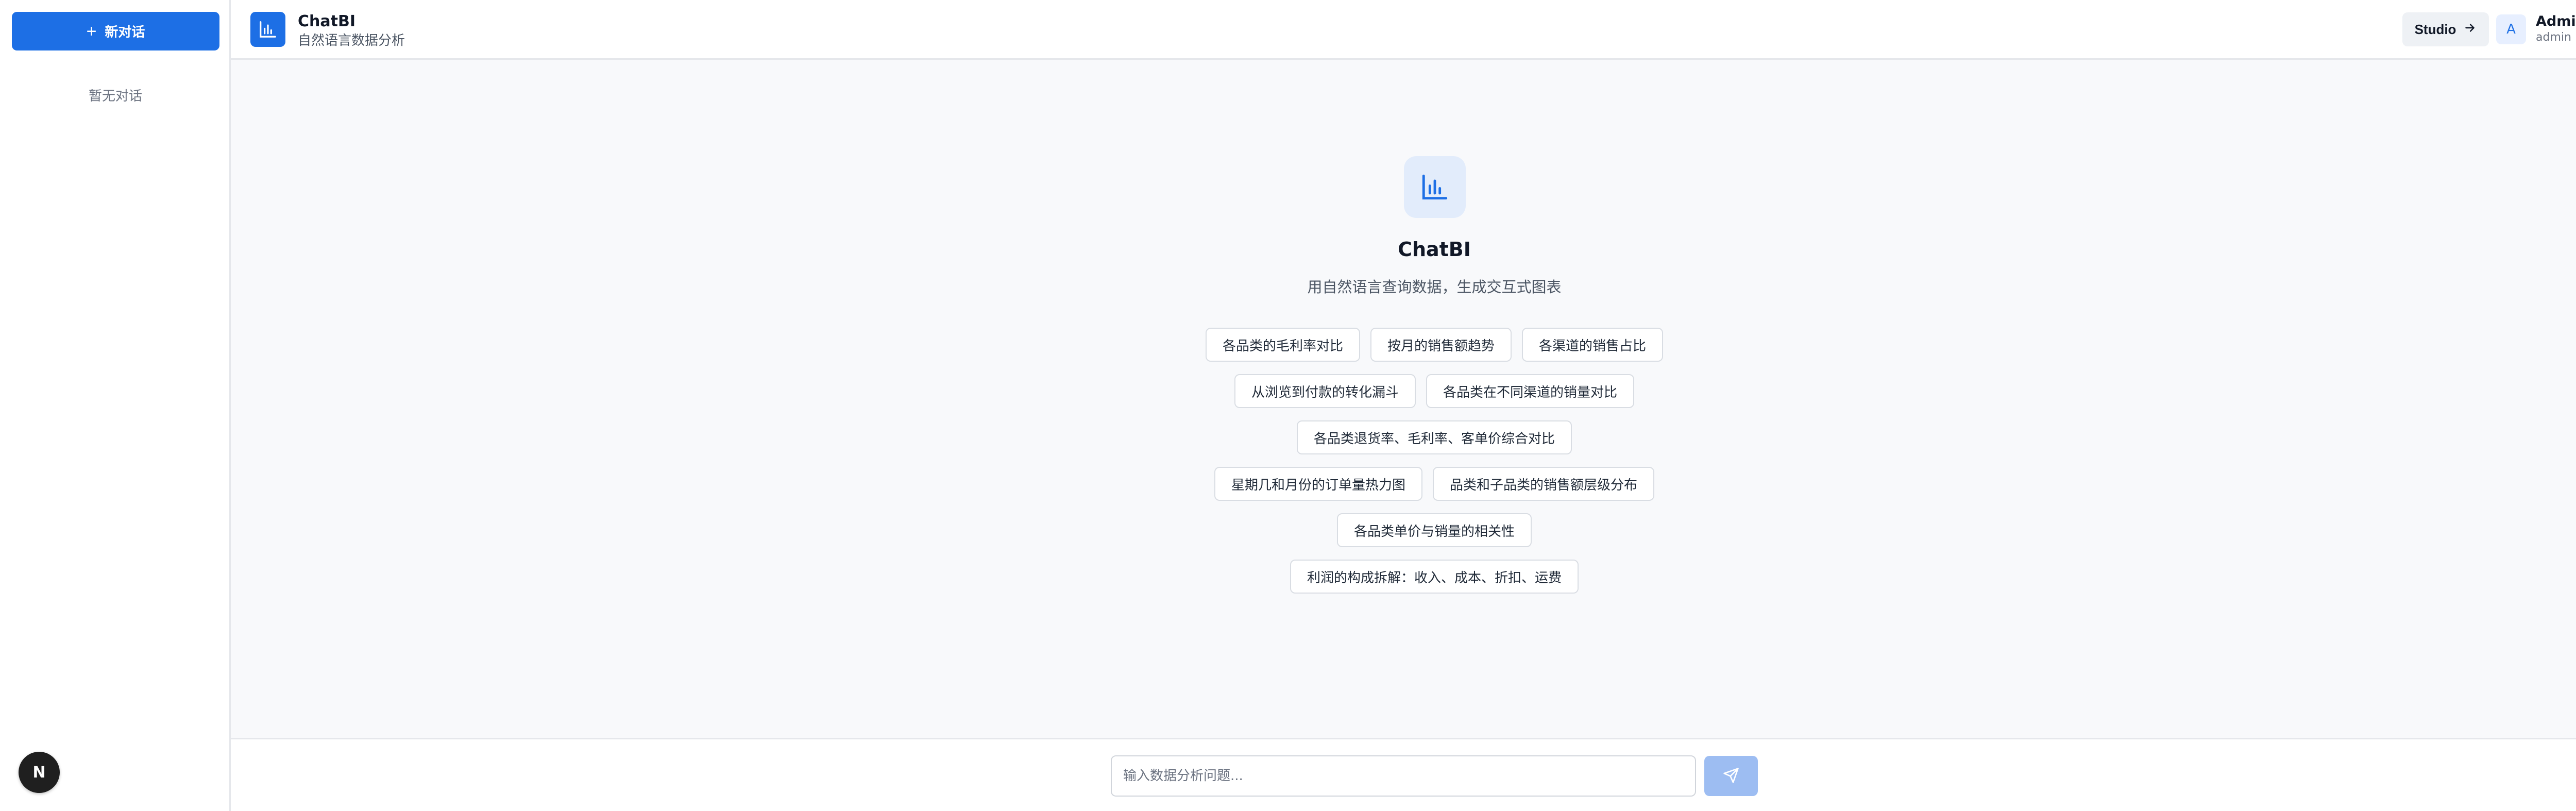 This screenshot has height=811, width=2576. I want to click on suggestion-chip: 各品类单价与销量的相关性, so click(1434, 530).